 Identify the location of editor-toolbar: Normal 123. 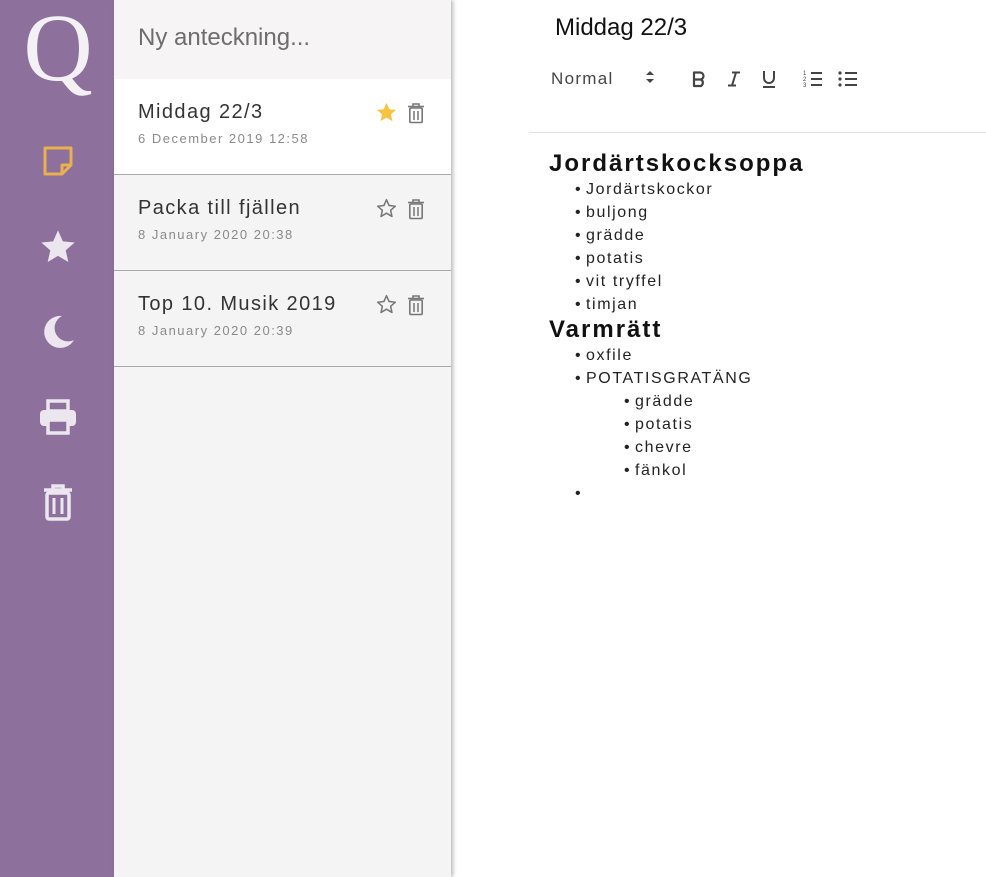
(705, 79).